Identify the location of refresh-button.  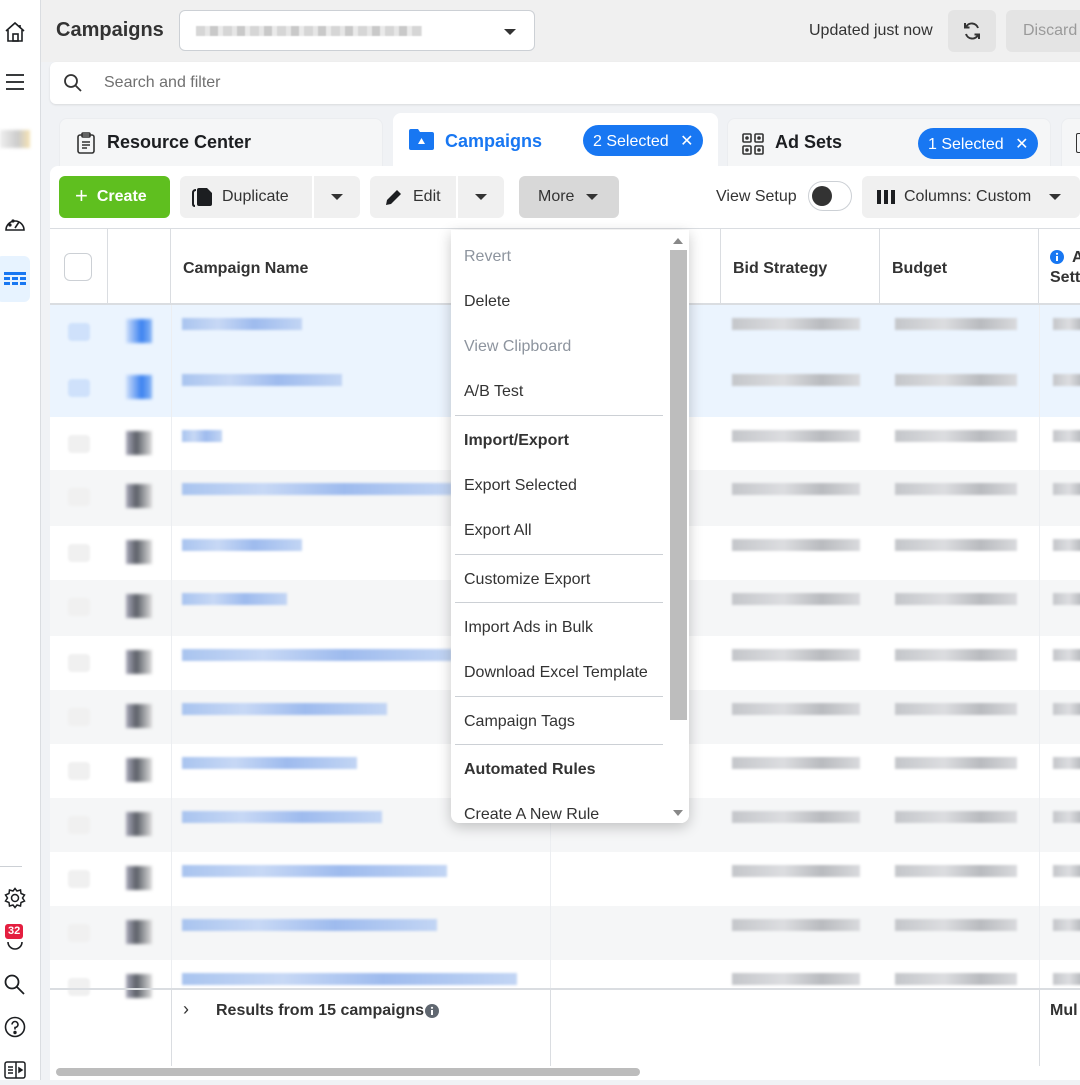
(972, 31).